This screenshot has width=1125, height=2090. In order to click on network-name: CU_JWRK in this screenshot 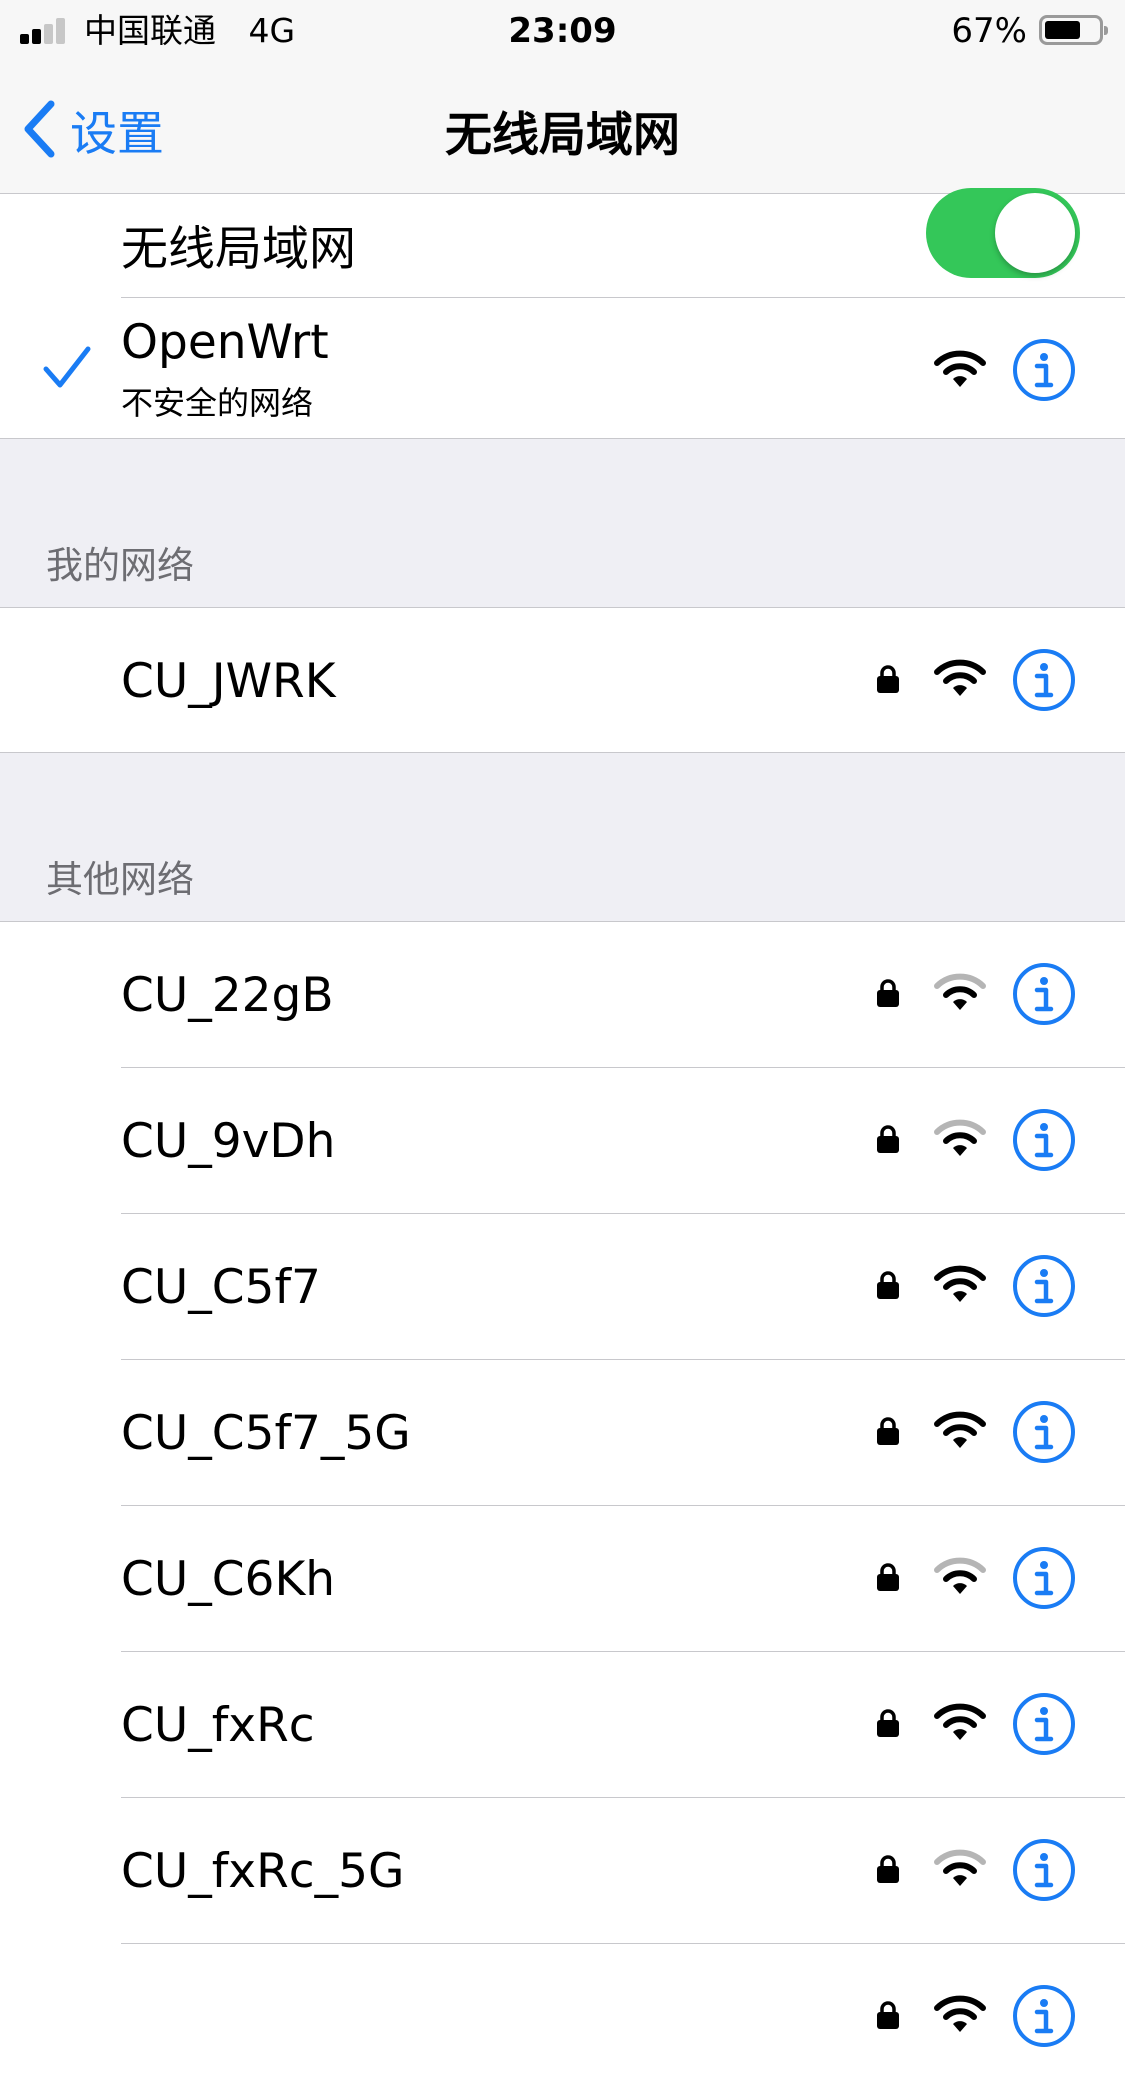, I will do `click(228, 681)`.